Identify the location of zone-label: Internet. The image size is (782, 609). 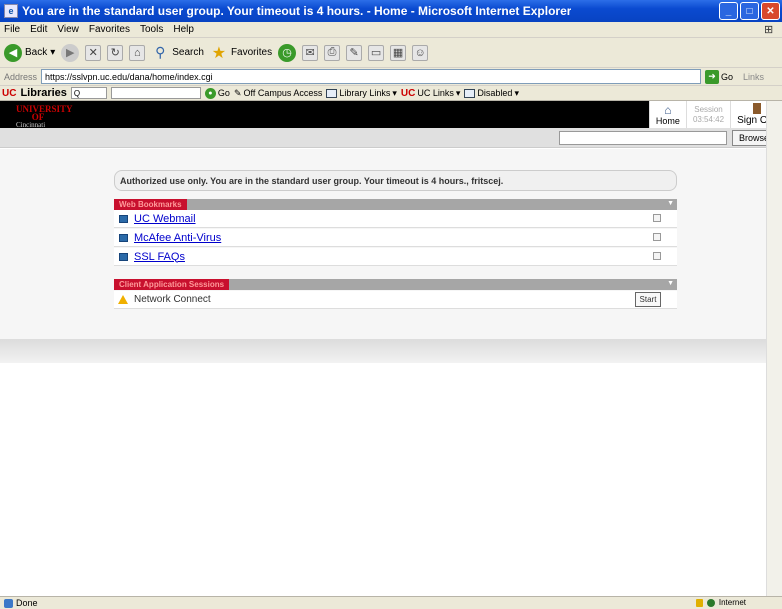
(732, 602).